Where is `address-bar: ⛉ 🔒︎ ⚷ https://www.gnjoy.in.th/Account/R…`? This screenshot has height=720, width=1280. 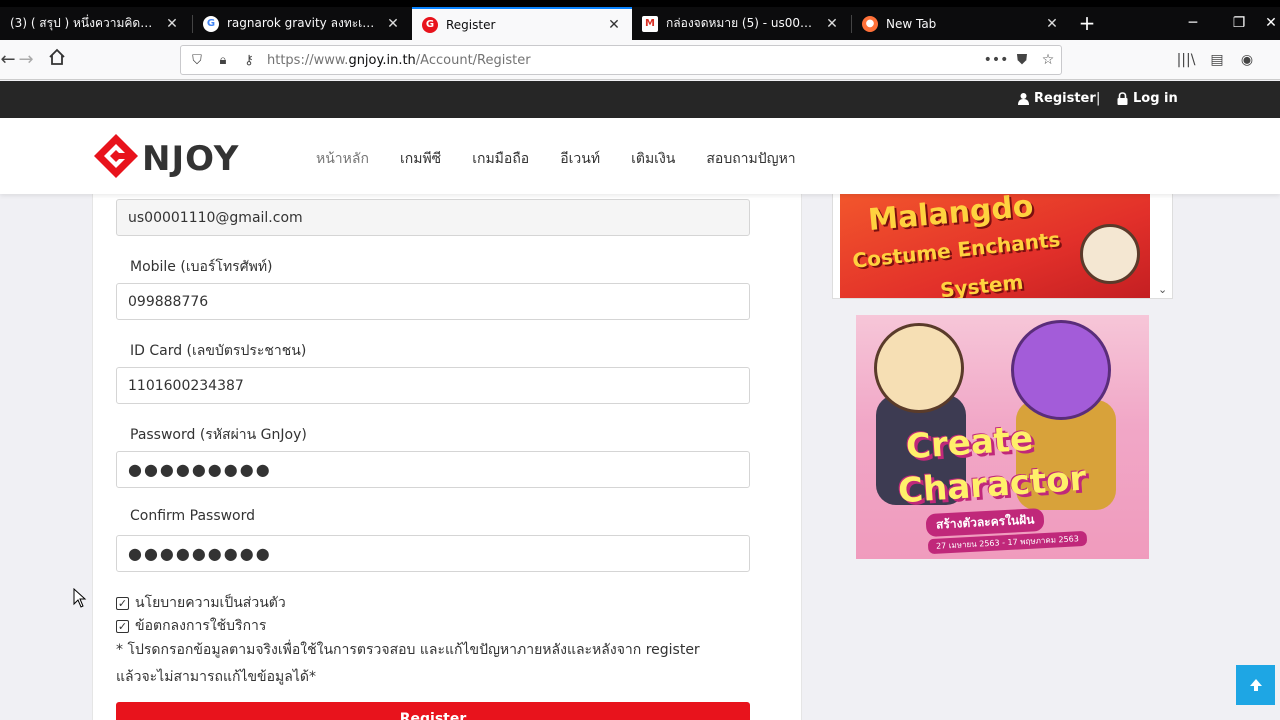 address-bar: ⛉ 🔒︎ ⚷ https://www.gnjoy.in.th/Account/R… is located at coordinates (621, 60).